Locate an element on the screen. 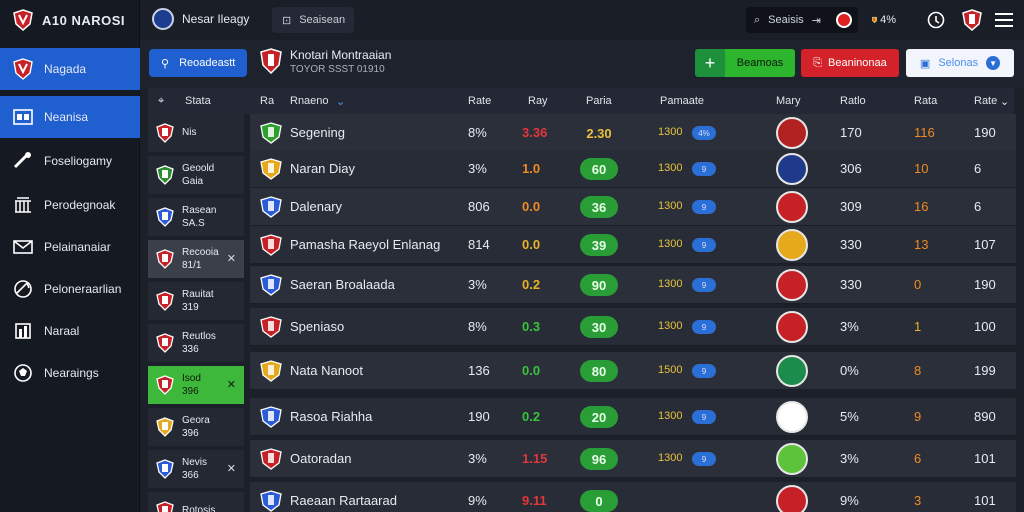  match-list-item-title: Rauitat is located at coordinates (198, 294).